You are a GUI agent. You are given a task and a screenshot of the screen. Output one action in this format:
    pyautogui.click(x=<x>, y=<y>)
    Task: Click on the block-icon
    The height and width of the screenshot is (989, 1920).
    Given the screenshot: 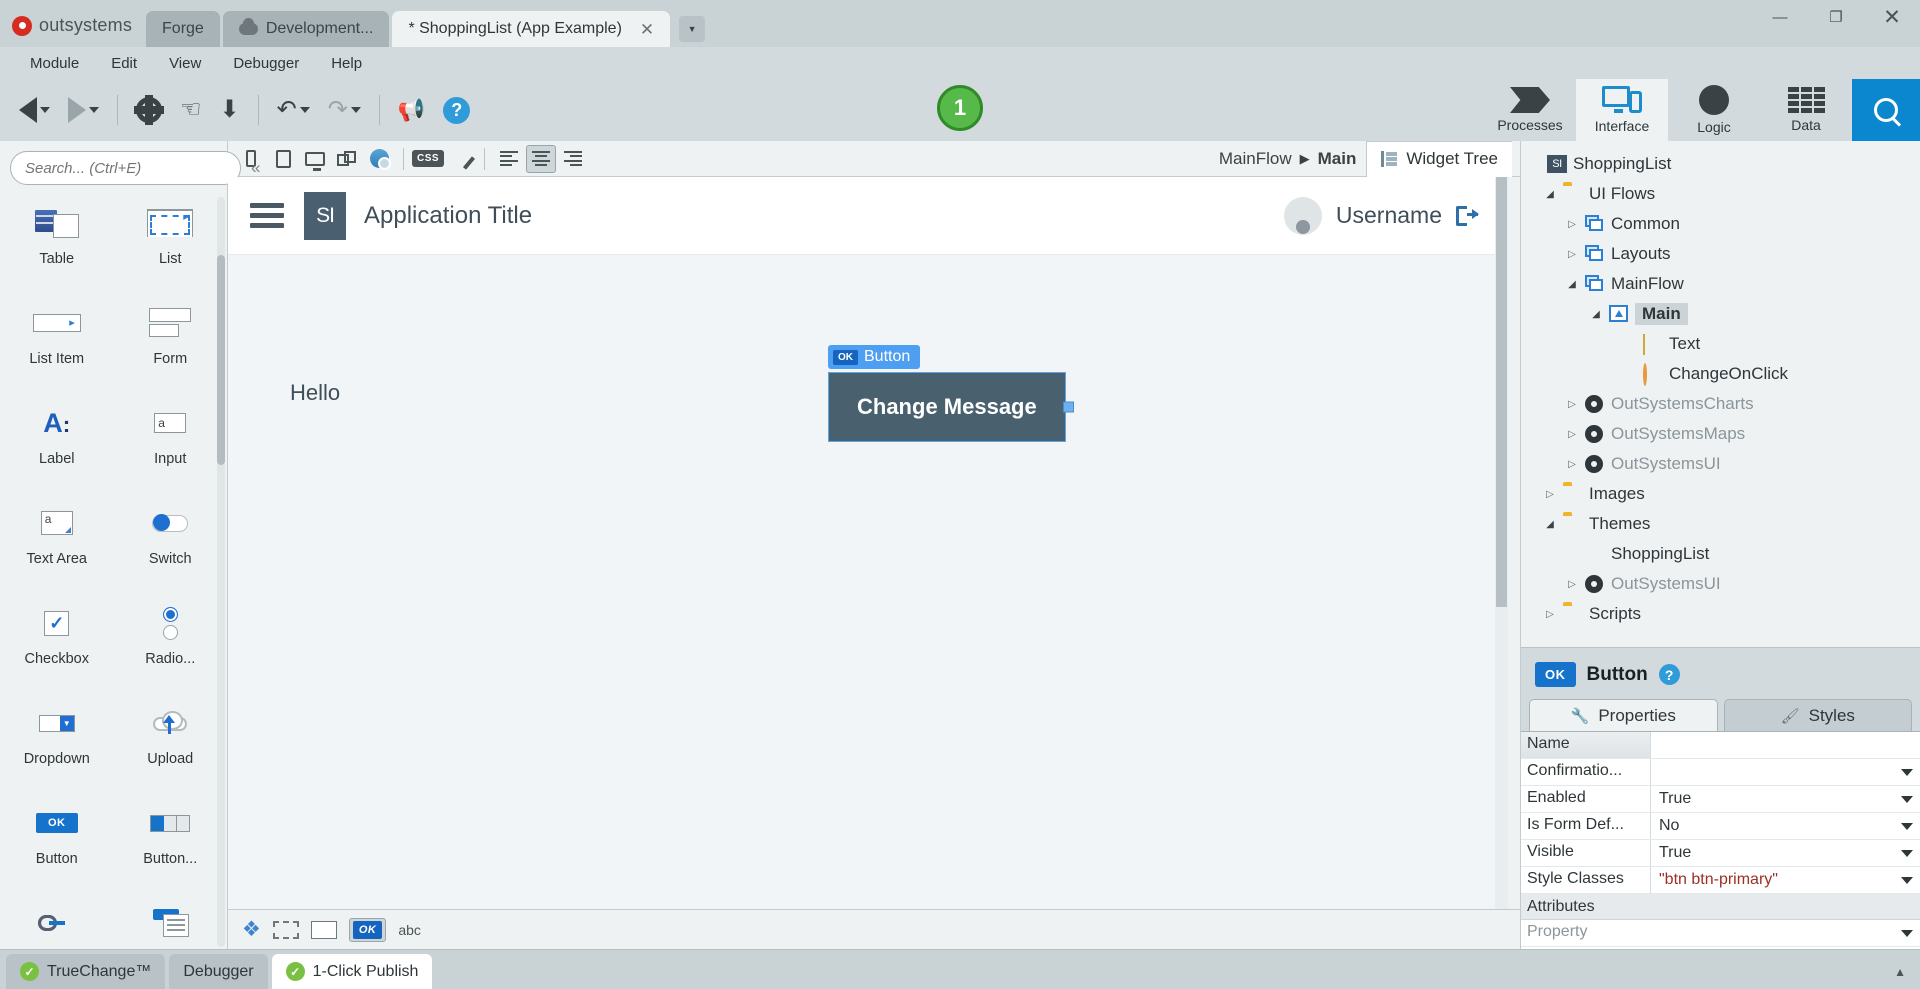 What is the action you would take?
    pyautogui.click(x=323, y=929)
    